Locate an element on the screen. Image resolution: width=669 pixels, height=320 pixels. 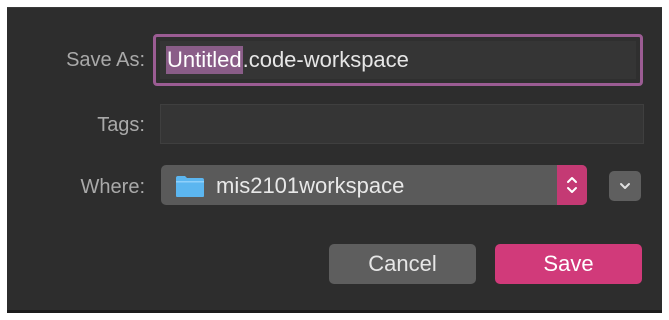
tags-input is located at coordinates (402, 124).